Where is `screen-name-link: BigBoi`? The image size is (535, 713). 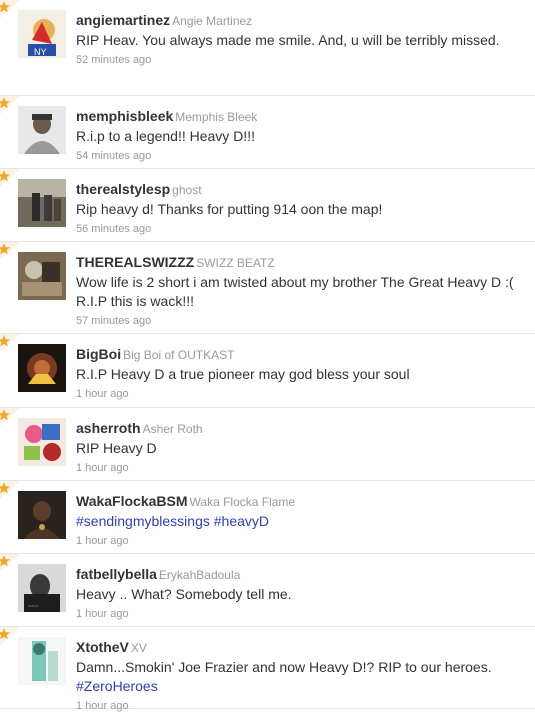 screen-name-link: BigBoi is located at coordinates (98, 354).